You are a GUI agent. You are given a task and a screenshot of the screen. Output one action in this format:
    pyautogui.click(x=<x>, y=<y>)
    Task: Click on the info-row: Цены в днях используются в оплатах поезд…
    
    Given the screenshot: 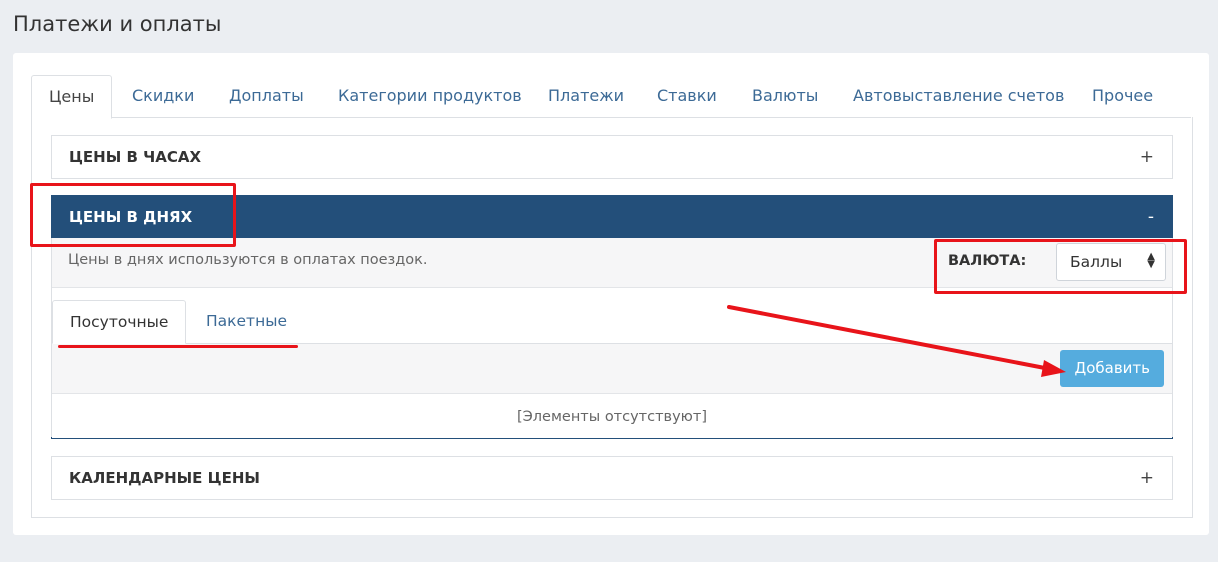 What is the action you would take?
    pyautogui.click(x=612, y=263)
    